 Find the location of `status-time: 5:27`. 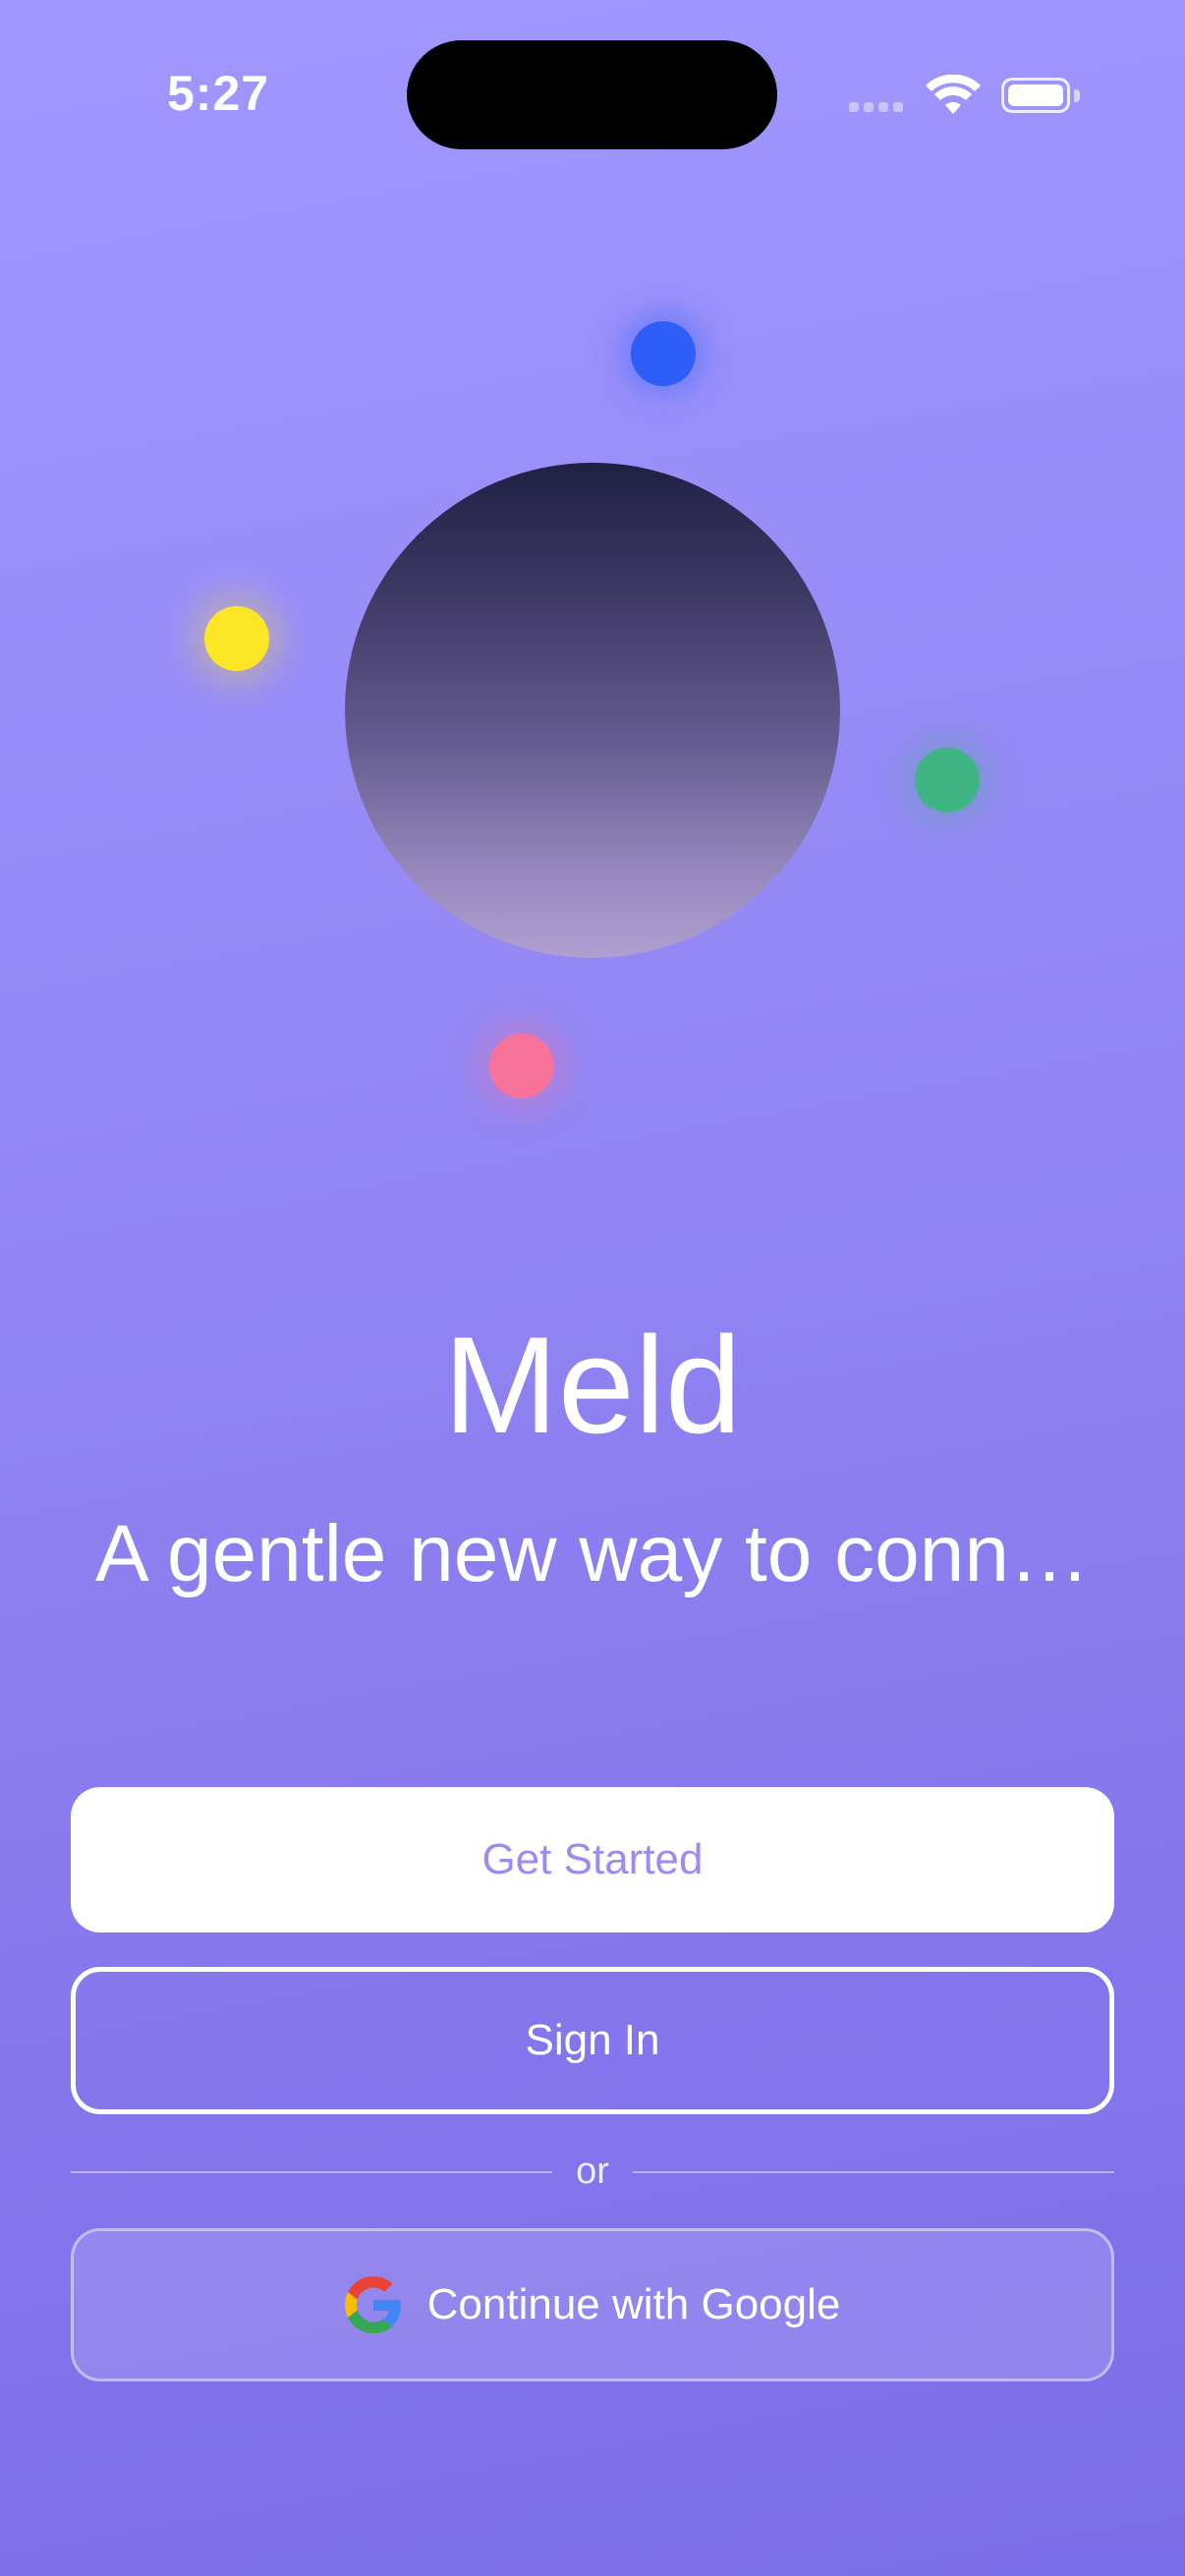

status-time: 5:27 is located at coordinates (219, 93).